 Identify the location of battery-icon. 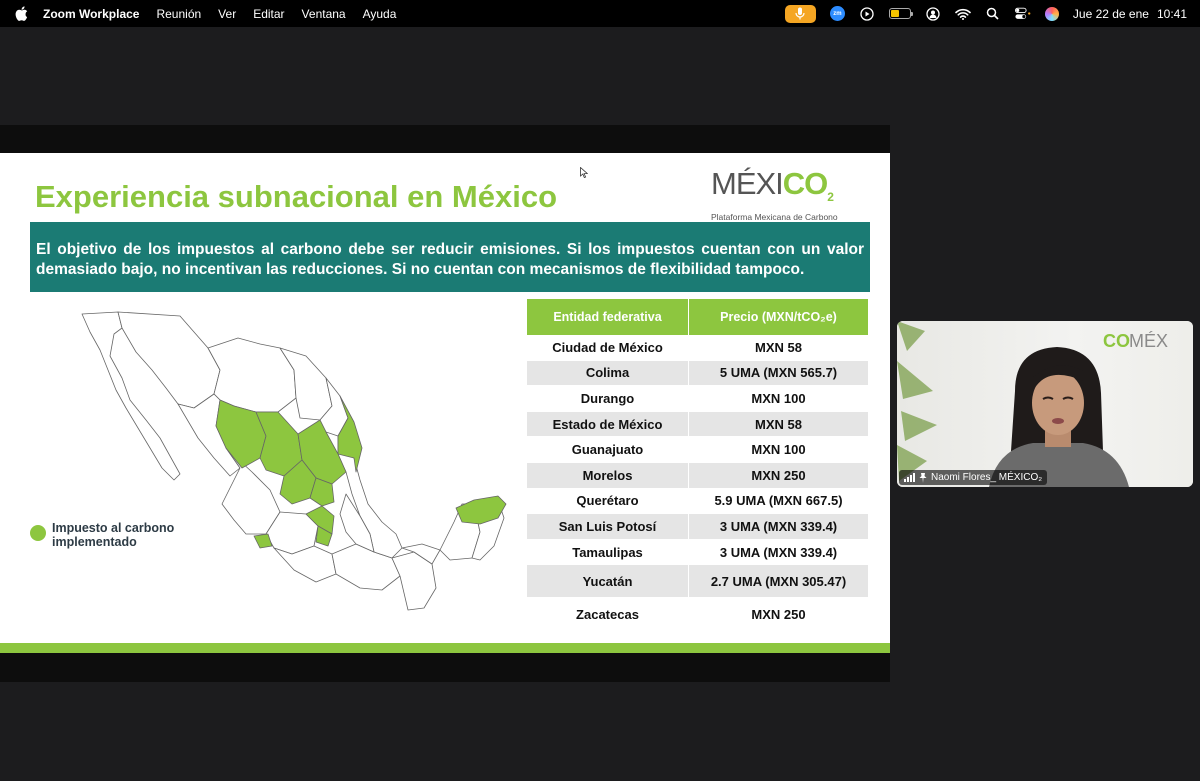
(900, 13).